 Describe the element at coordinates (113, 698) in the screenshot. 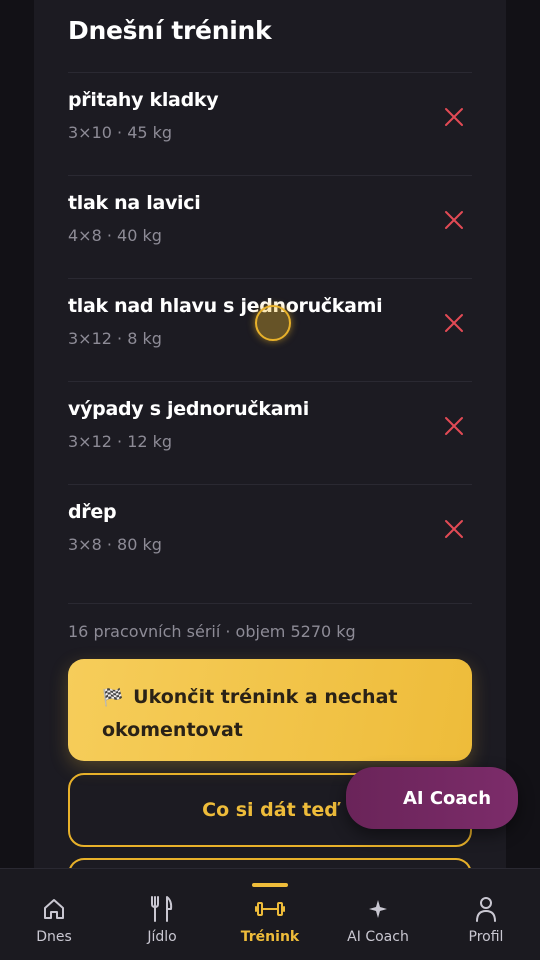

I see `checkered-flag-icon: 🏁` at that location.